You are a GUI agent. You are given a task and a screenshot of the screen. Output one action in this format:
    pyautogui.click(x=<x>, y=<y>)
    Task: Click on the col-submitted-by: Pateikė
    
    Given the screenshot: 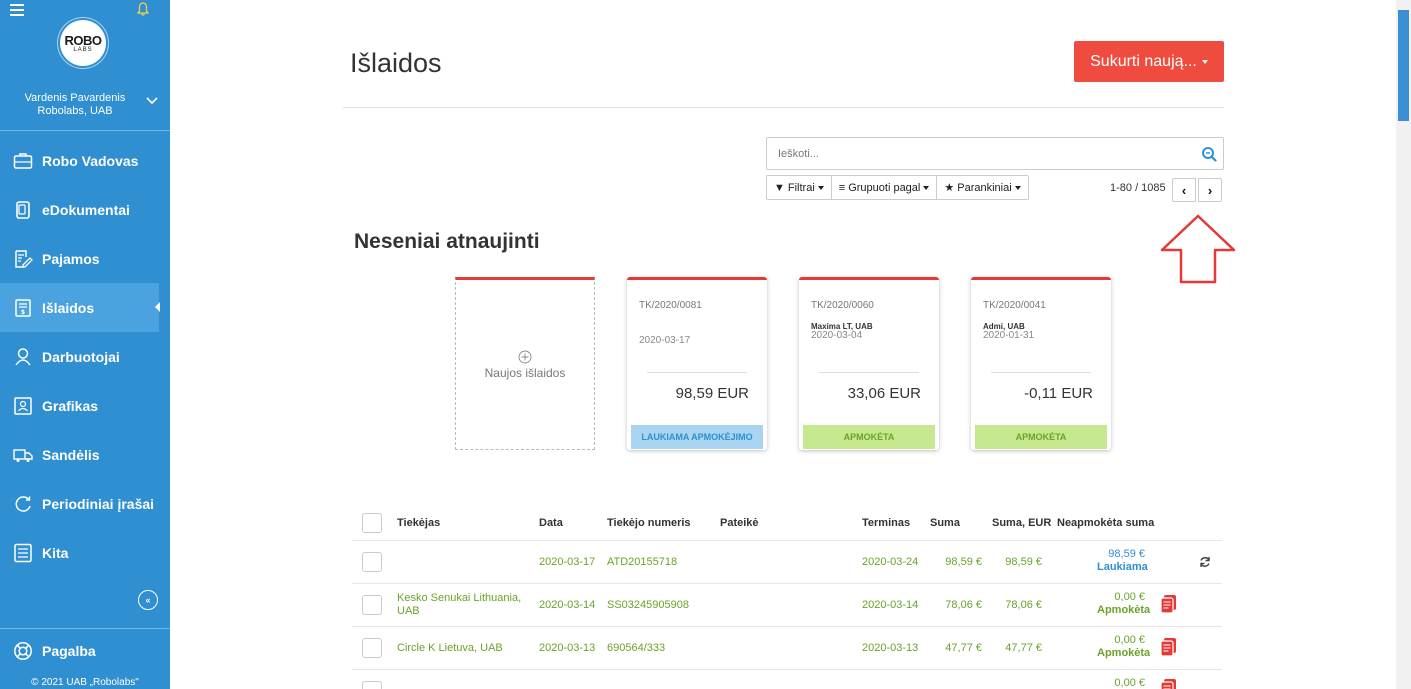 What is the action you would take?
    pyautogui.click(x=739, y=523)
    